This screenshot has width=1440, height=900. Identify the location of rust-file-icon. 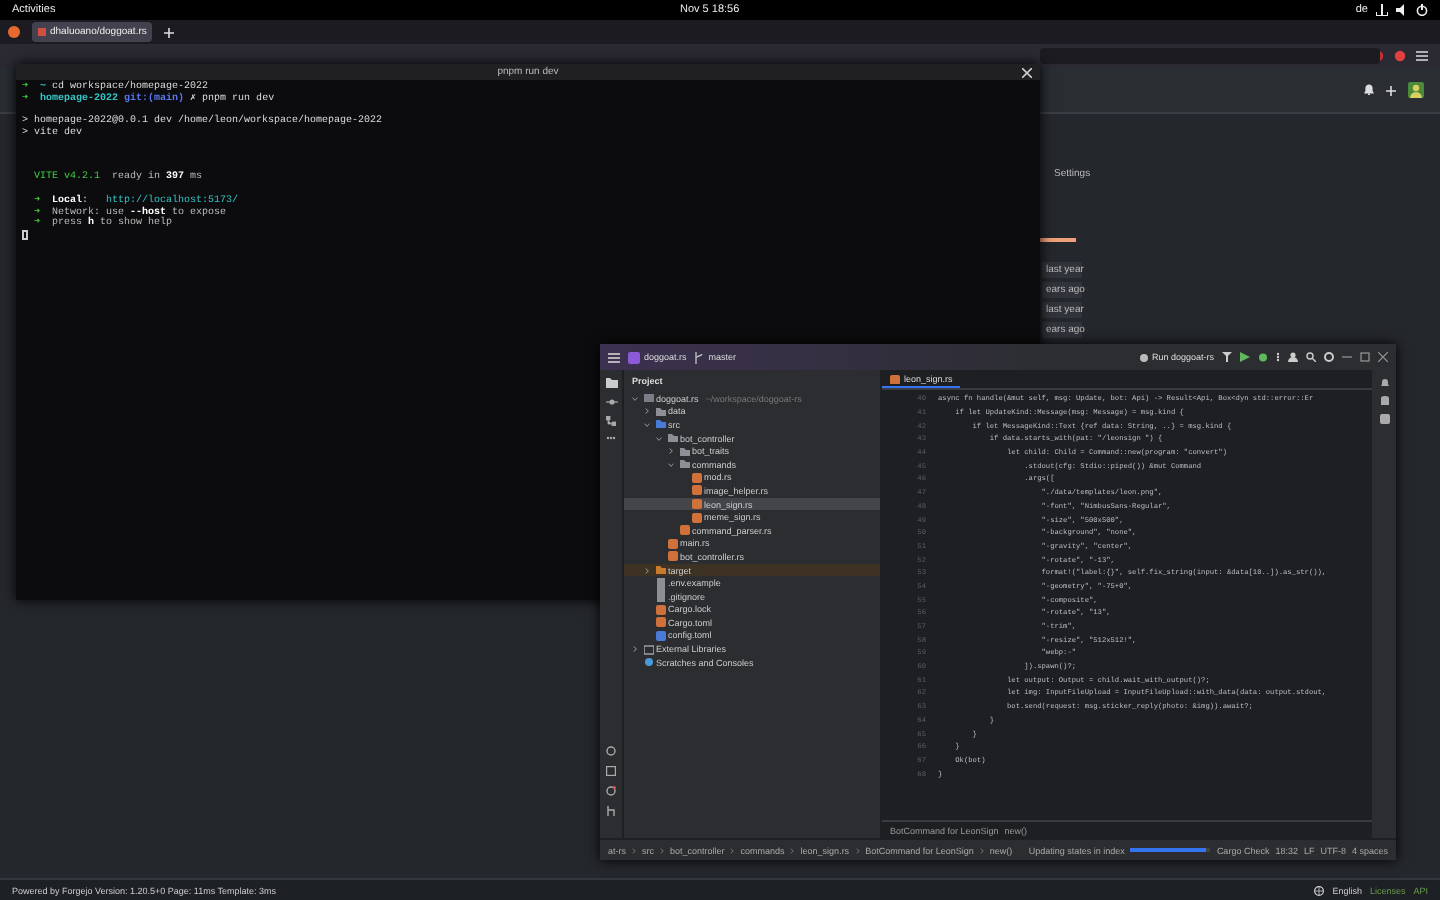
(895, 378).